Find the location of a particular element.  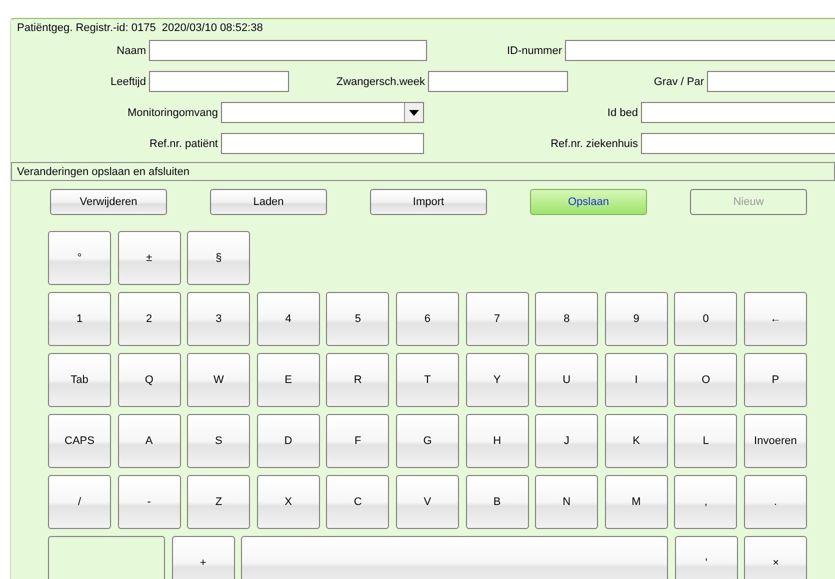

field-label: ID-nummer is located at coordinates (534, 50).